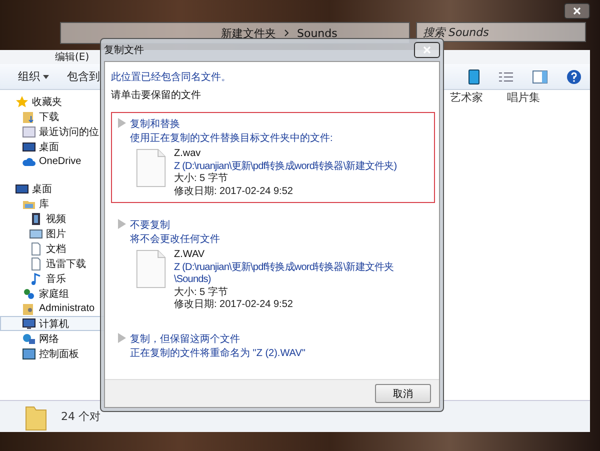  I want to click on option-title: 不要复制, so click(150, 225).